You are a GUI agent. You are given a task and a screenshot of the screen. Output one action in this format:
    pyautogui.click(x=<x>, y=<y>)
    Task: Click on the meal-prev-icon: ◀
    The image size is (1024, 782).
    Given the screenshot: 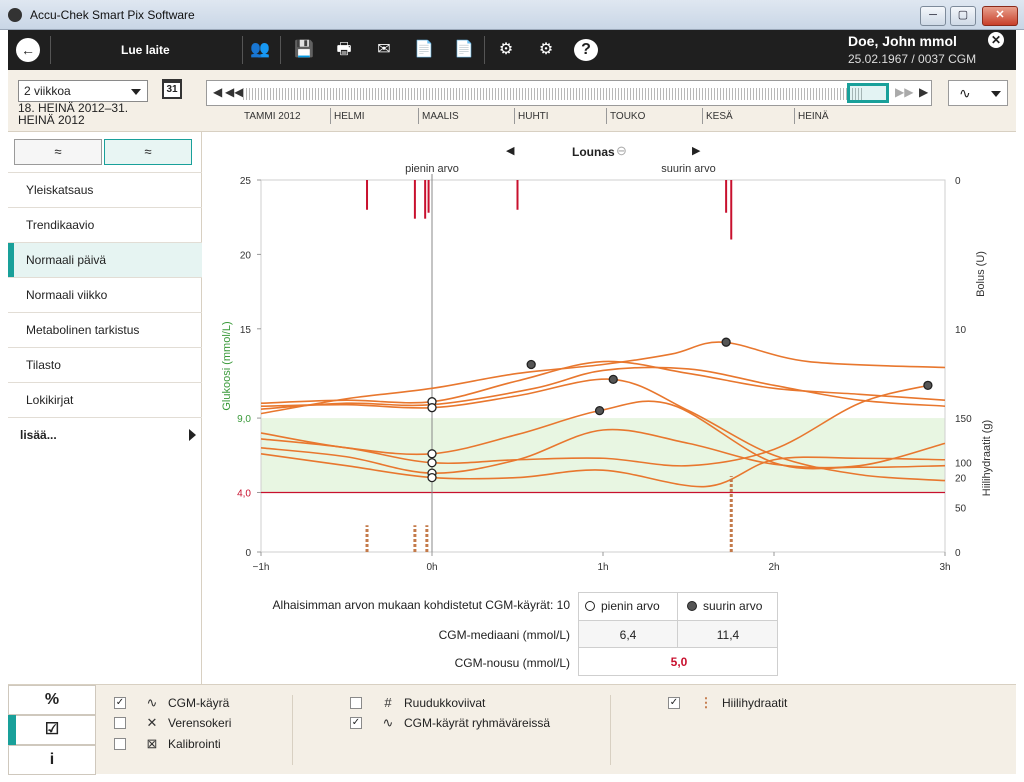 What is the action you would take?
    pyautogui.click(x=510, y=150)
    